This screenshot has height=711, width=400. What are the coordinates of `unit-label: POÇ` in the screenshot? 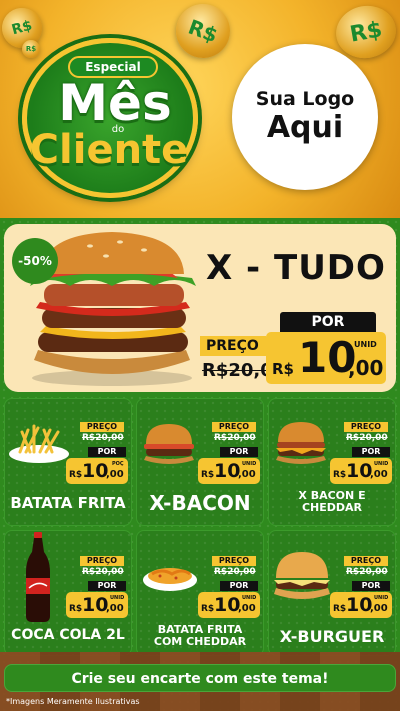 It's located at (118, 464).